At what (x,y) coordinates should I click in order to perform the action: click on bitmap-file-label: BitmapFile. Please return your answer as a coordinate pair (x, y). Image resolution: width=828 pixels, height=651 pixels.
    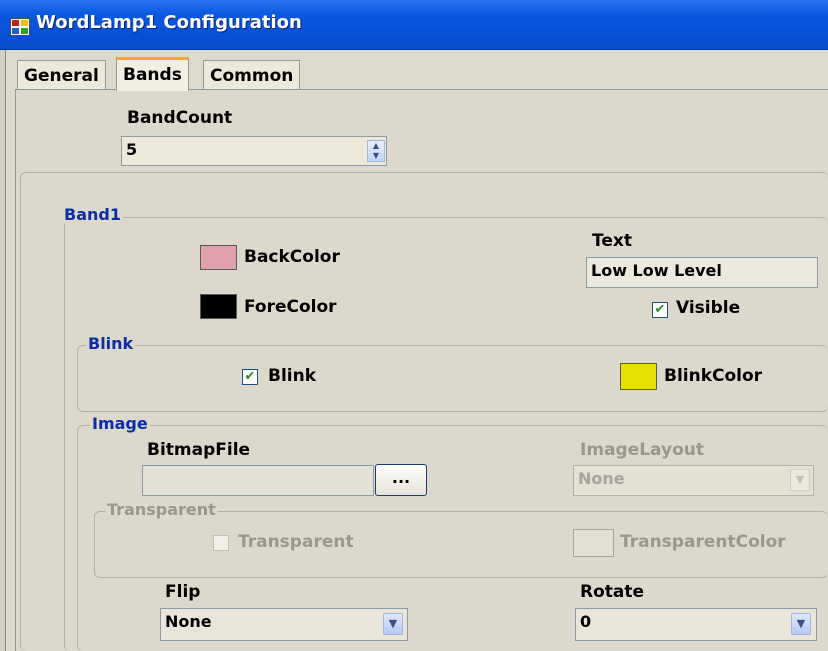
    Looking at the image, I should click on (199, 450).